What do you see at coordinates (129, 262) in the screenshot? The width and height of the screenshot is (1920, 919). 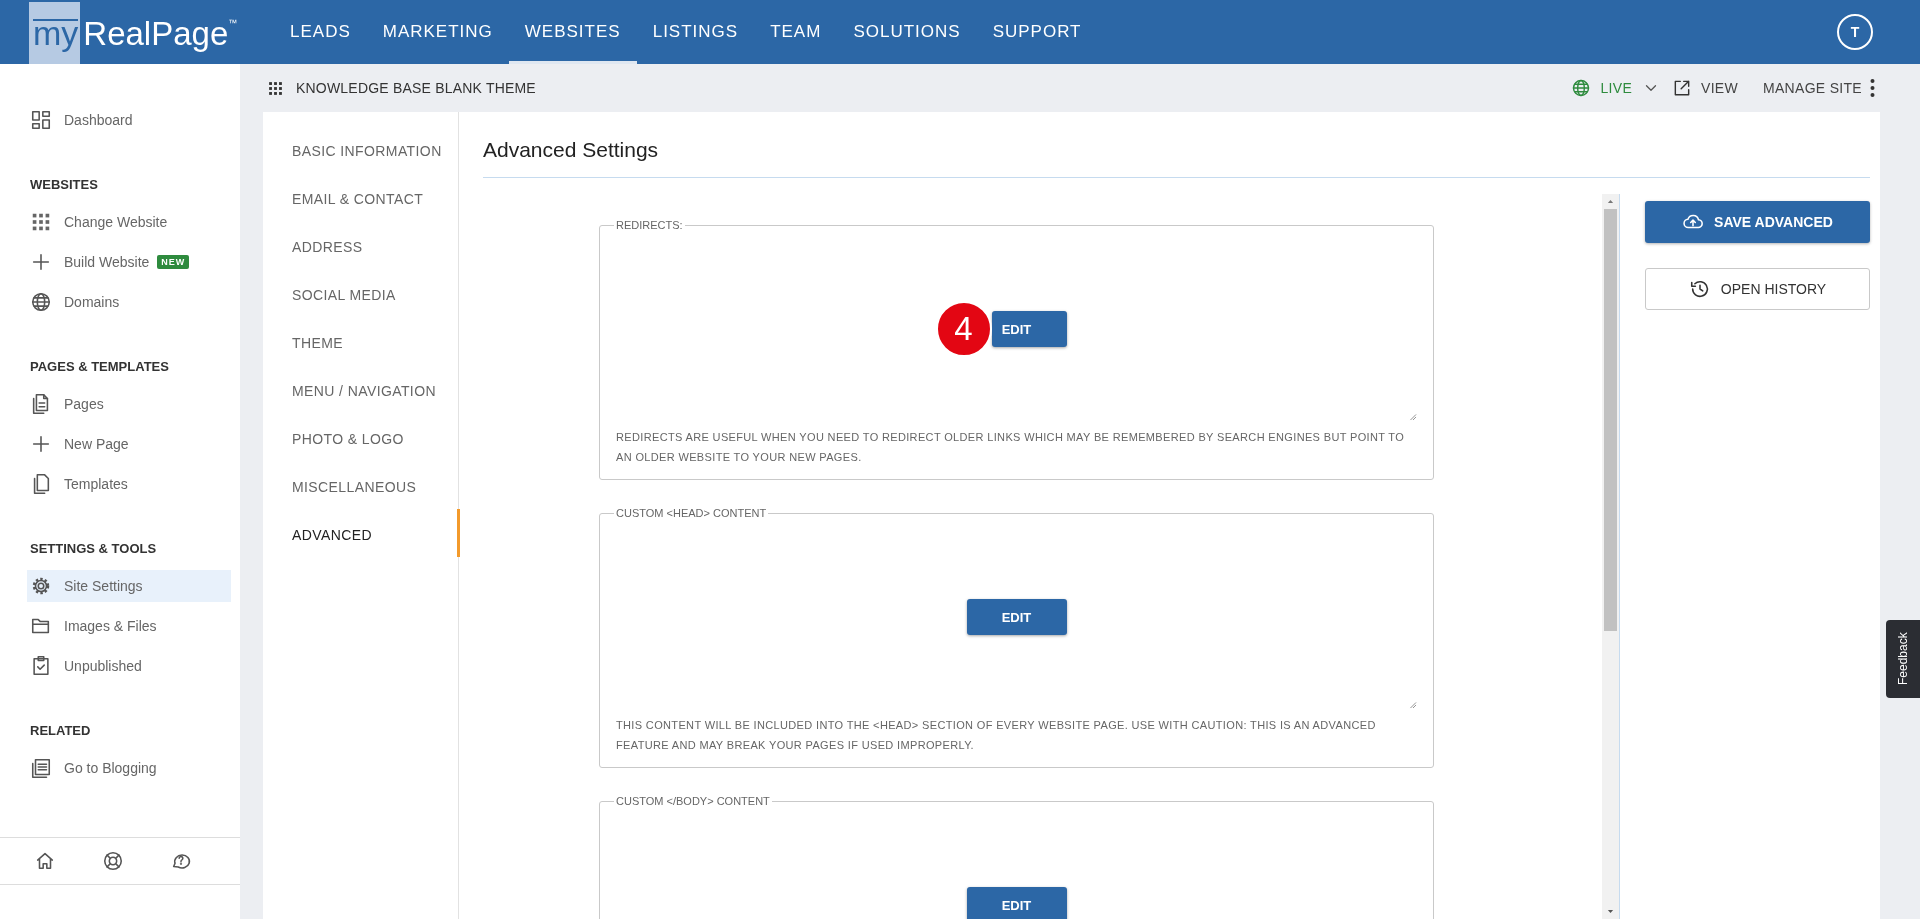 I see `sidebar-item: Build Website NEW` at bounding box center [129, 262].